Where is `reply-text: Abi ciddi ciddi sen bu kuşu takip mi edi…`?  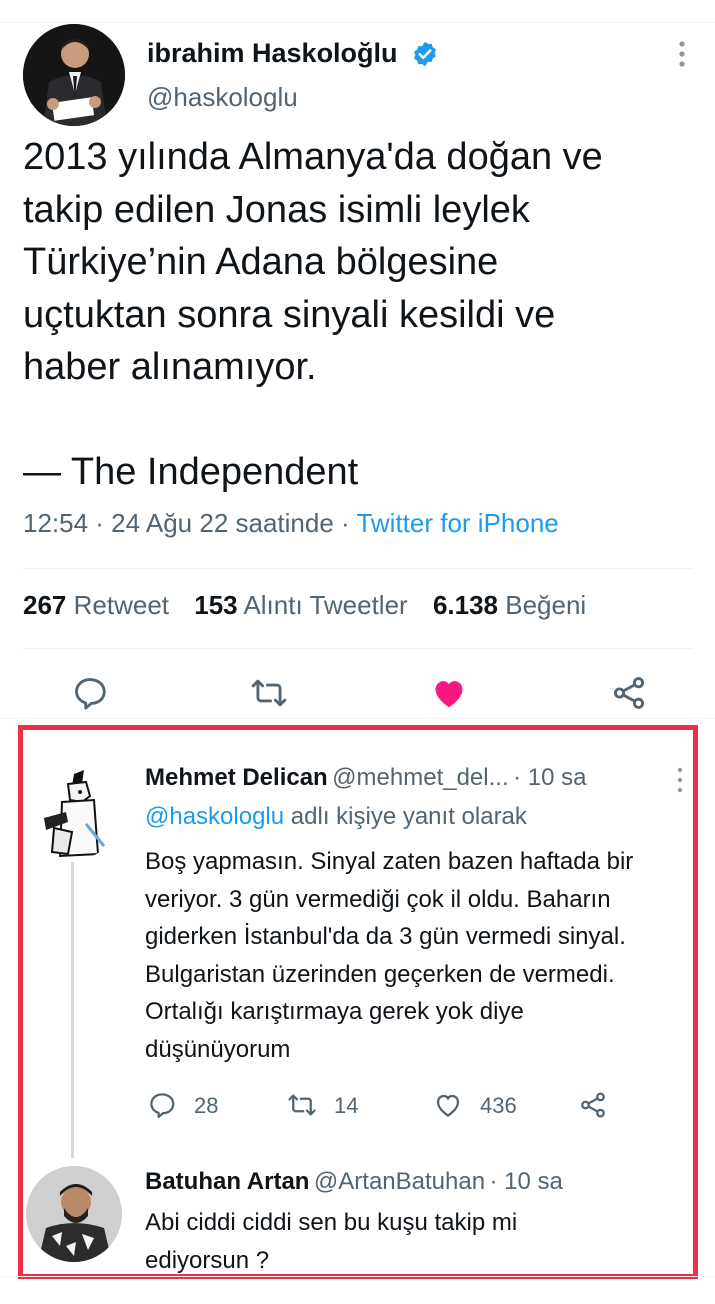
reply-text: Abi ciddi ciddi sen bu kuşu takip mi edi… is located at coordinates (331, 1241).